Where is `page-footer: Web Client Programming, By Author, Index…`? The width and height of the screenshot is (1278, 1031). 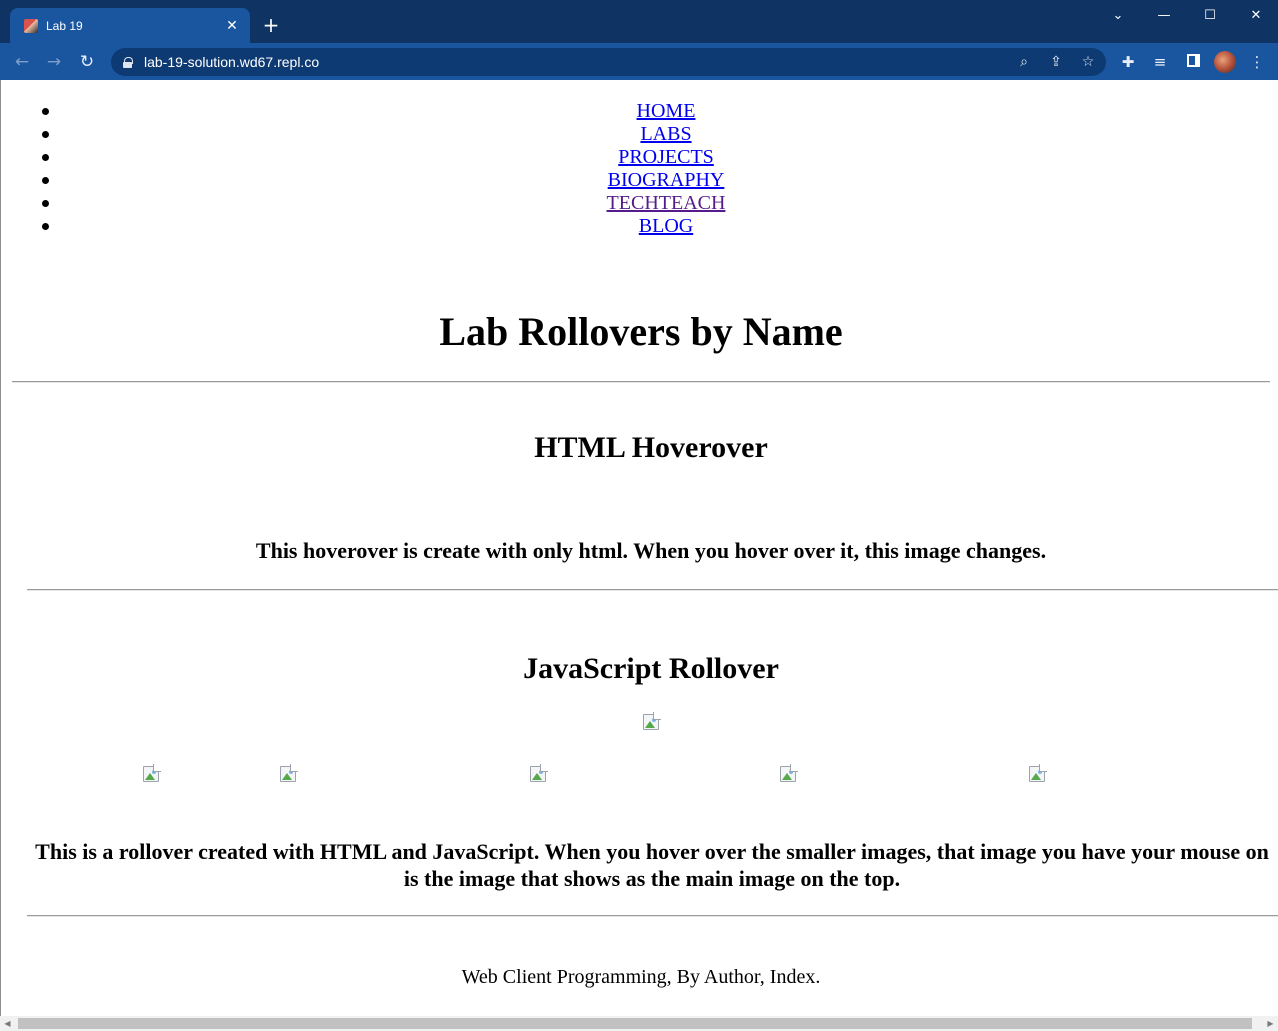 page-footer: Web Client Programming, By Author, Index… is located at coordinates (641, 977).